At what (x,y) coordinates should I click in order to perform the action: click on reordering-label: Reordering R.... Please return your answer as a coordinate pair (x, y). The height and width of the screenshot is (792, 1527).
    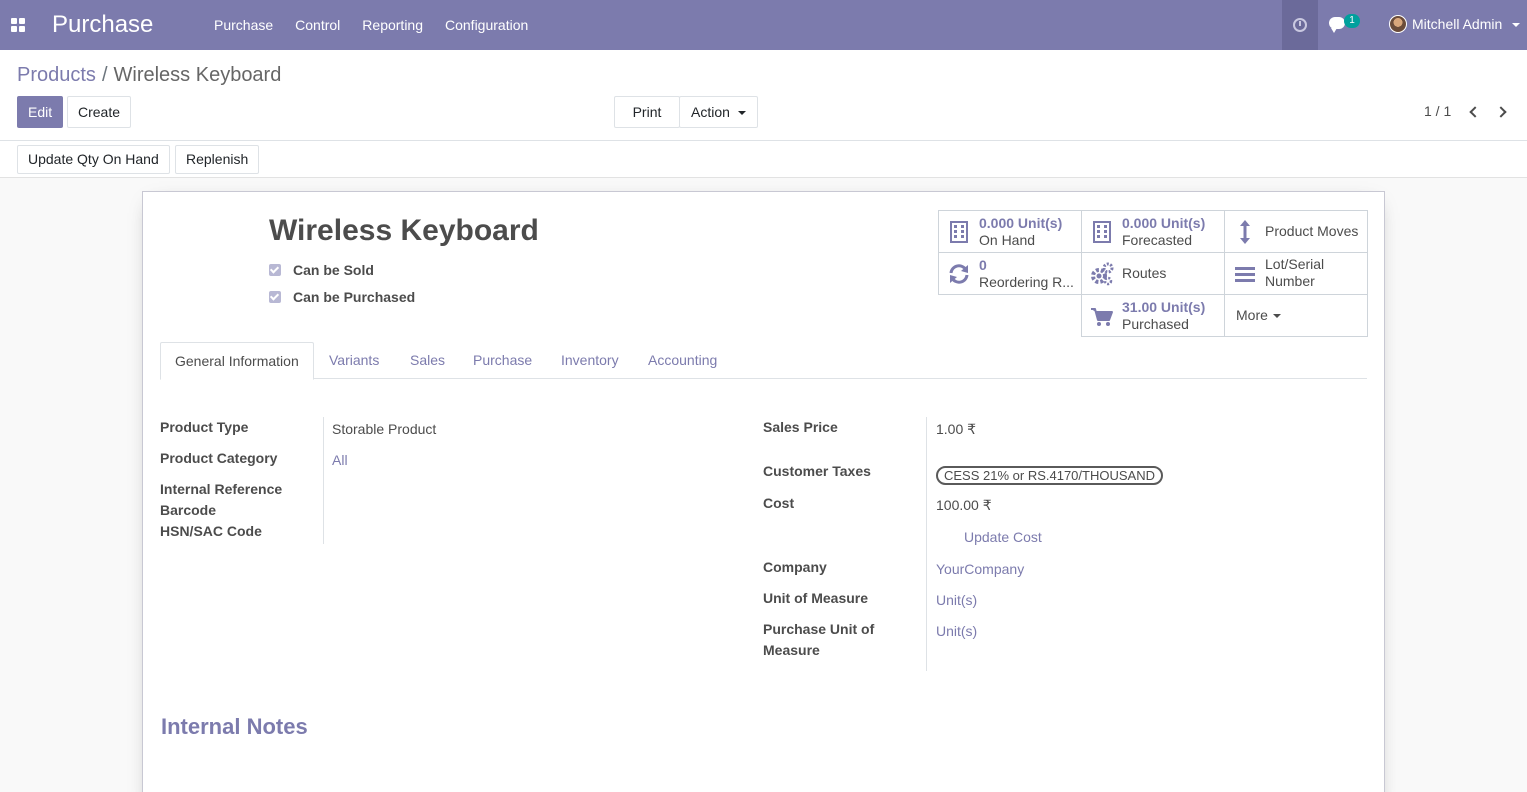
    Looking at the image, I should click on (1026, 282).